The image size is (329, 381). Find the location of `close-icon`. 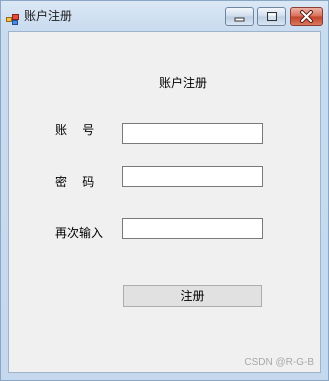

close-icon is located at coordinates (306, 16).